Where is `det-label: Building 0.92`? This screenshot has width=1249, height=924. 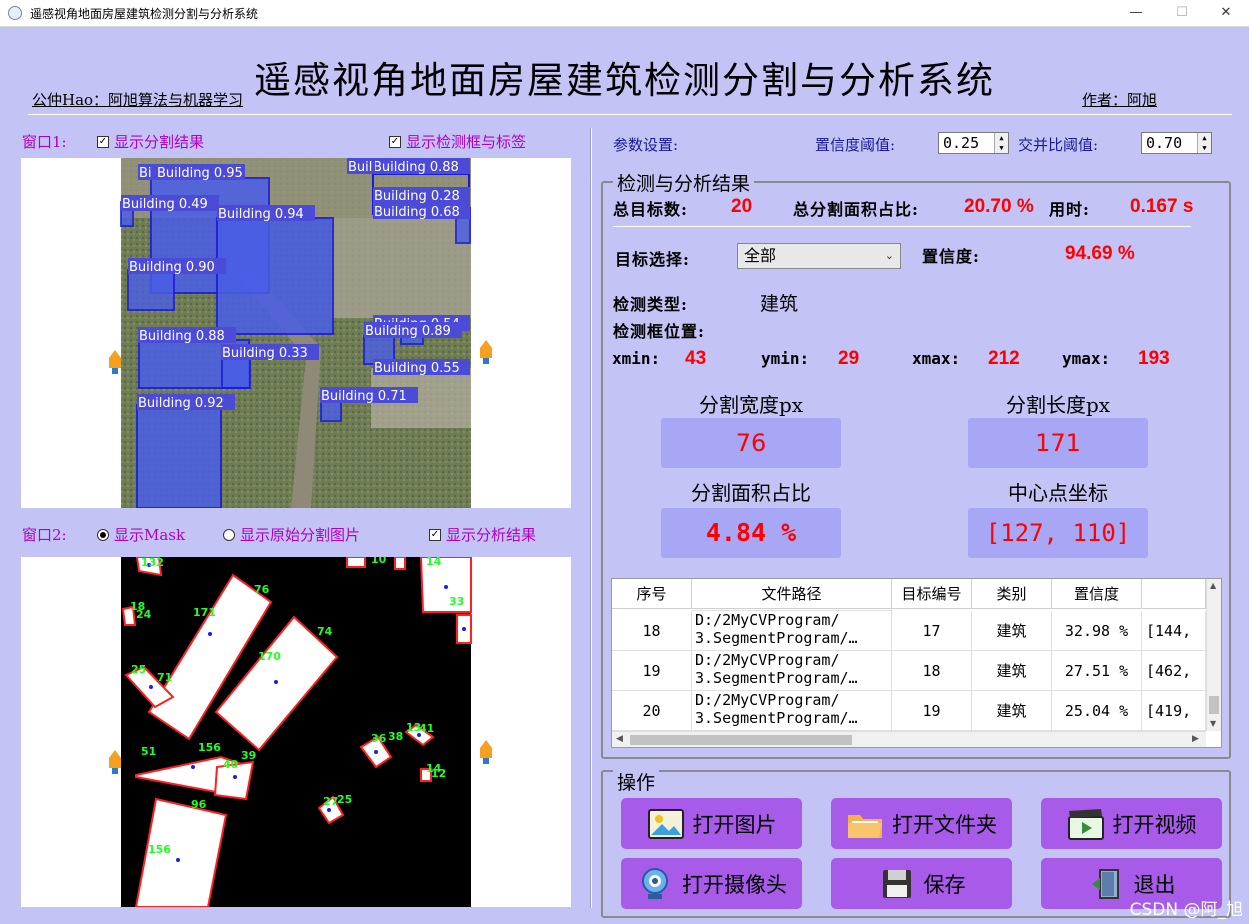
det-label: Building 0.92 is located at coordinates (181, 403).